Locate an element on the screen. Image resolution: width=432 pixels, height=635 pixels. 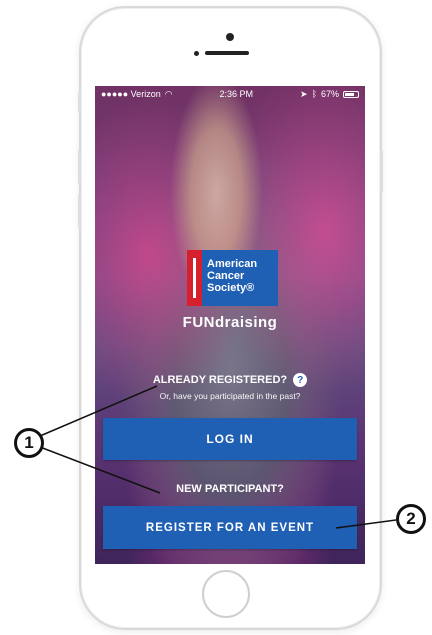
phone-side-button-right is located at coordinates (381, 171).